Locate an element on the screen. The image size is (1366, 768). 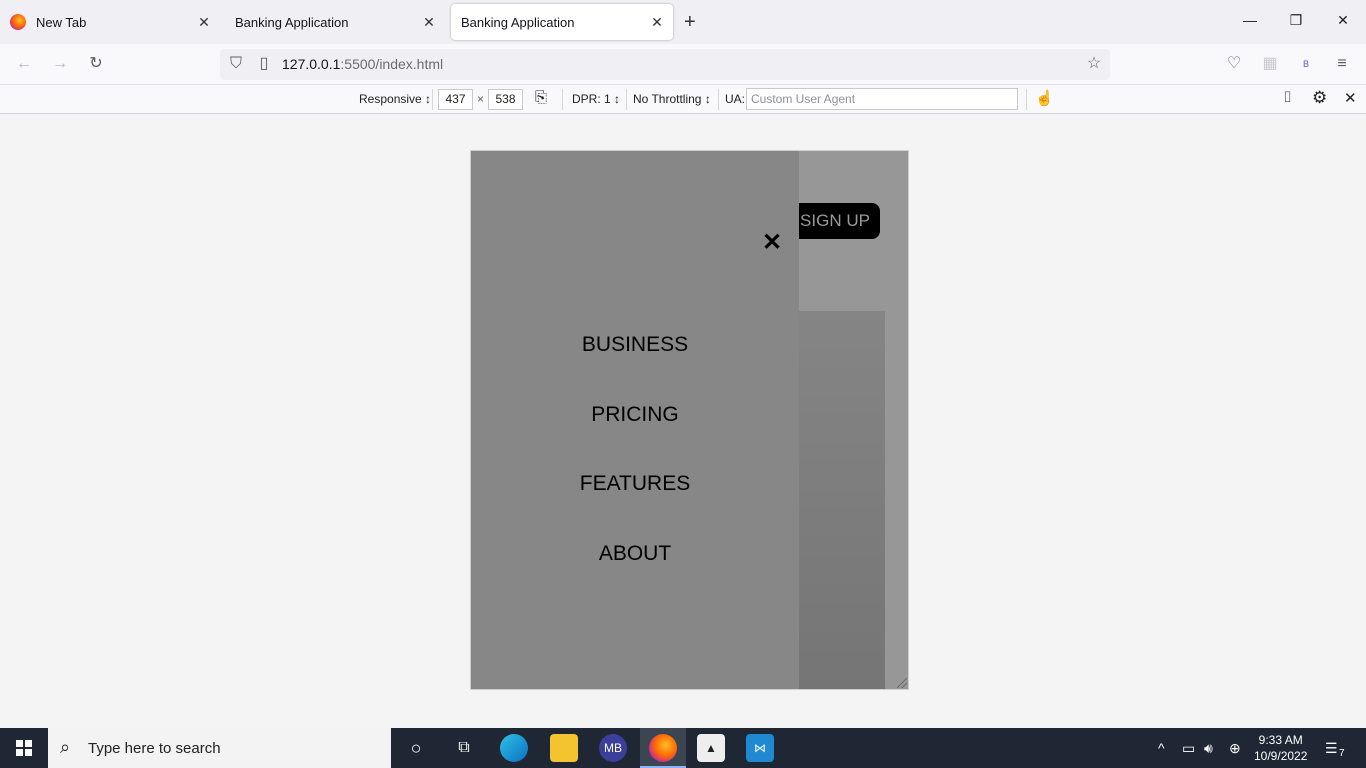
vscode-icon: ⋈ is located at coordinates (760, 748).